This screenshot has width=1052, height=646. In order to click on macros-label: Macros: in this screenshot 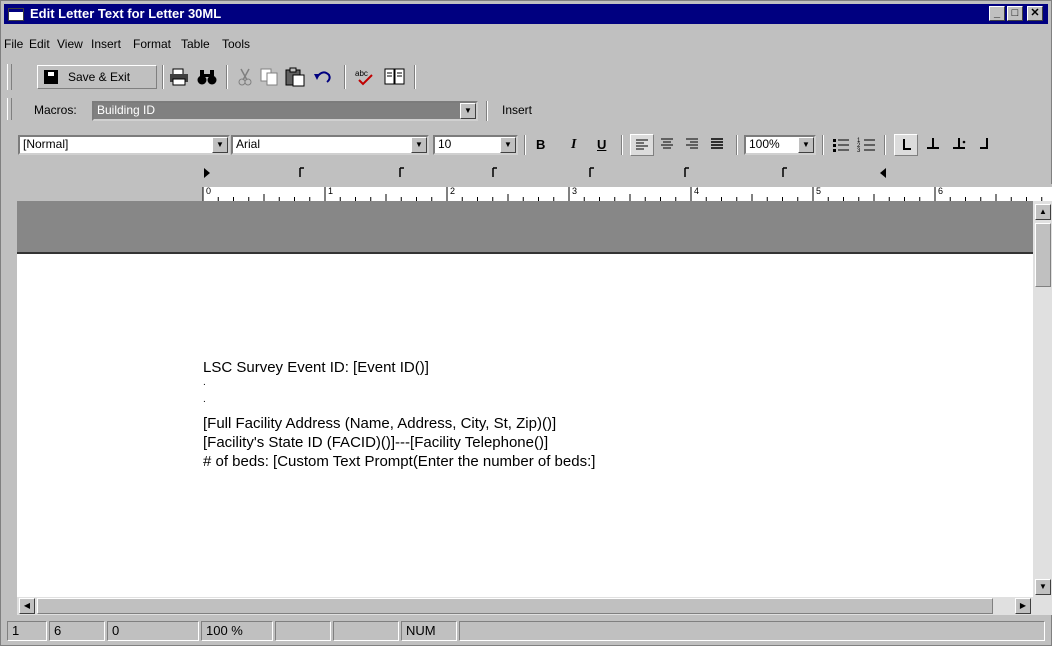, I will do `click(55, 110)`.